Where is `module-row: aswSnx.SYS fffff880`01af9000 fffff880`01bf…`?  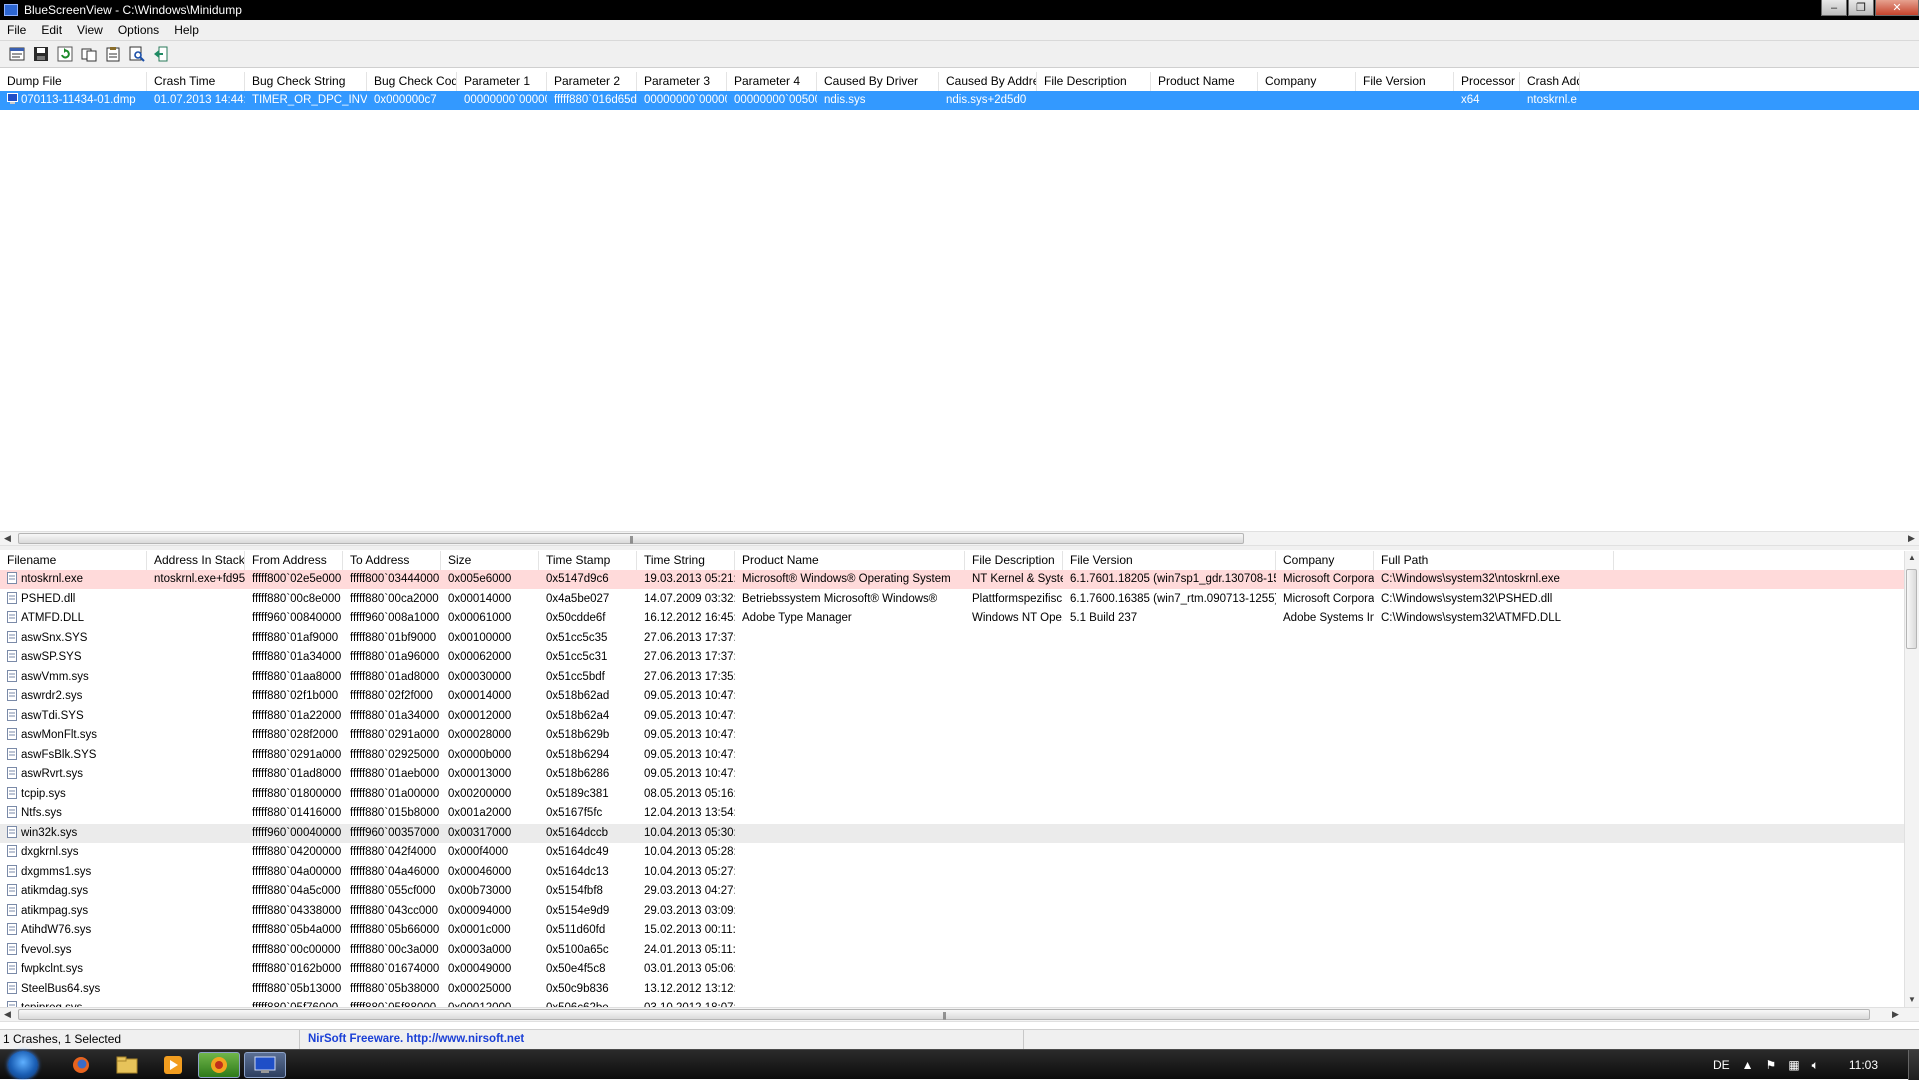
module-row: aswSnx.SYS fffff880`01af9000 fffff880`01bf… is located at coordinates (959, 638).